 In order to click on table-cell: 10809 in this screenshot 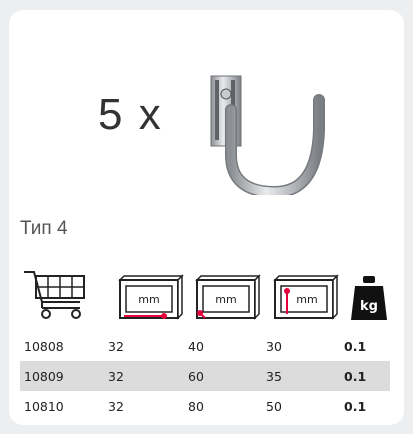, I will do `click(64, 376)`.